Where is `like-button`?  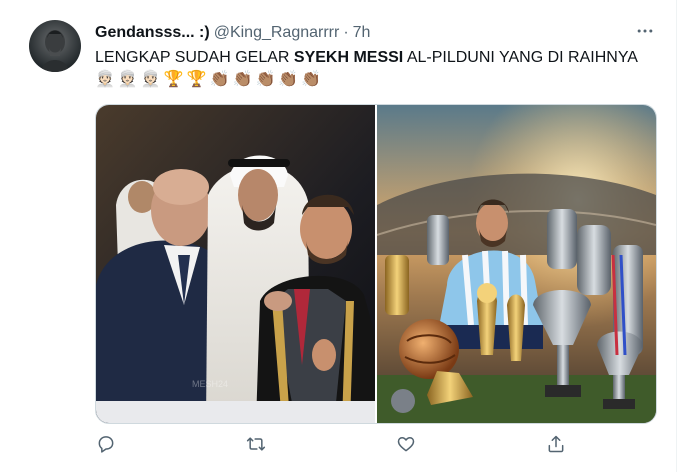 like-button is located at coordinates (406, 446).